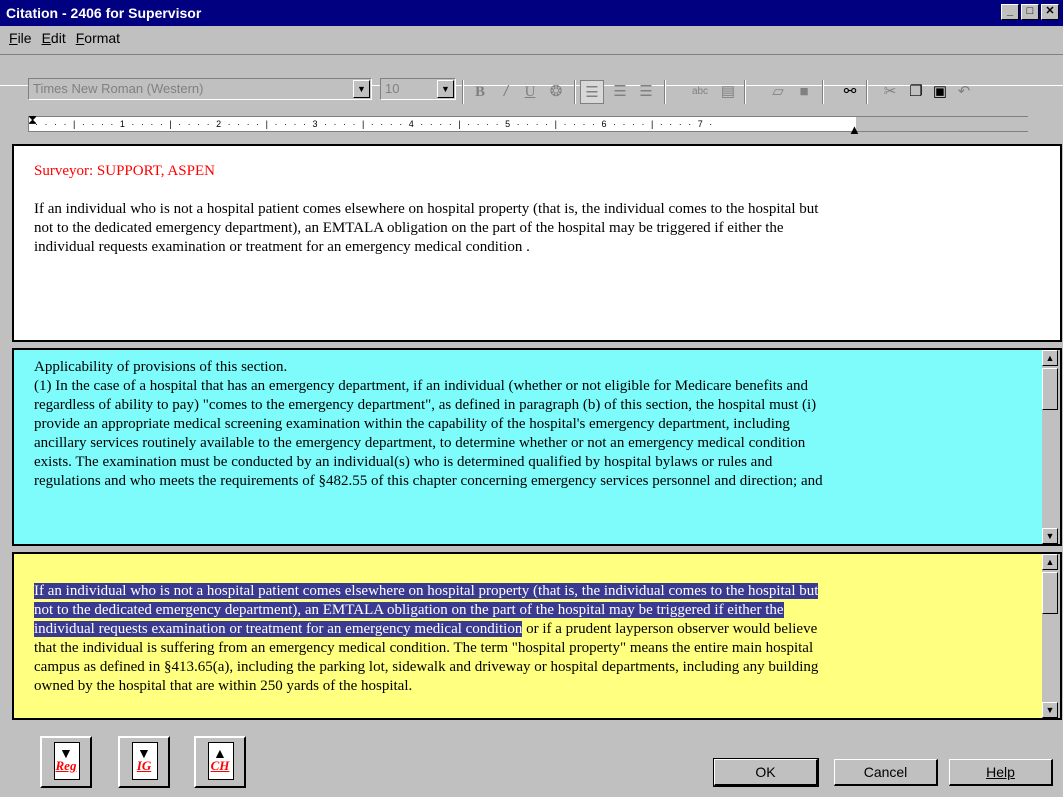  I want to click on bold-icon: B, so click(480, 92).